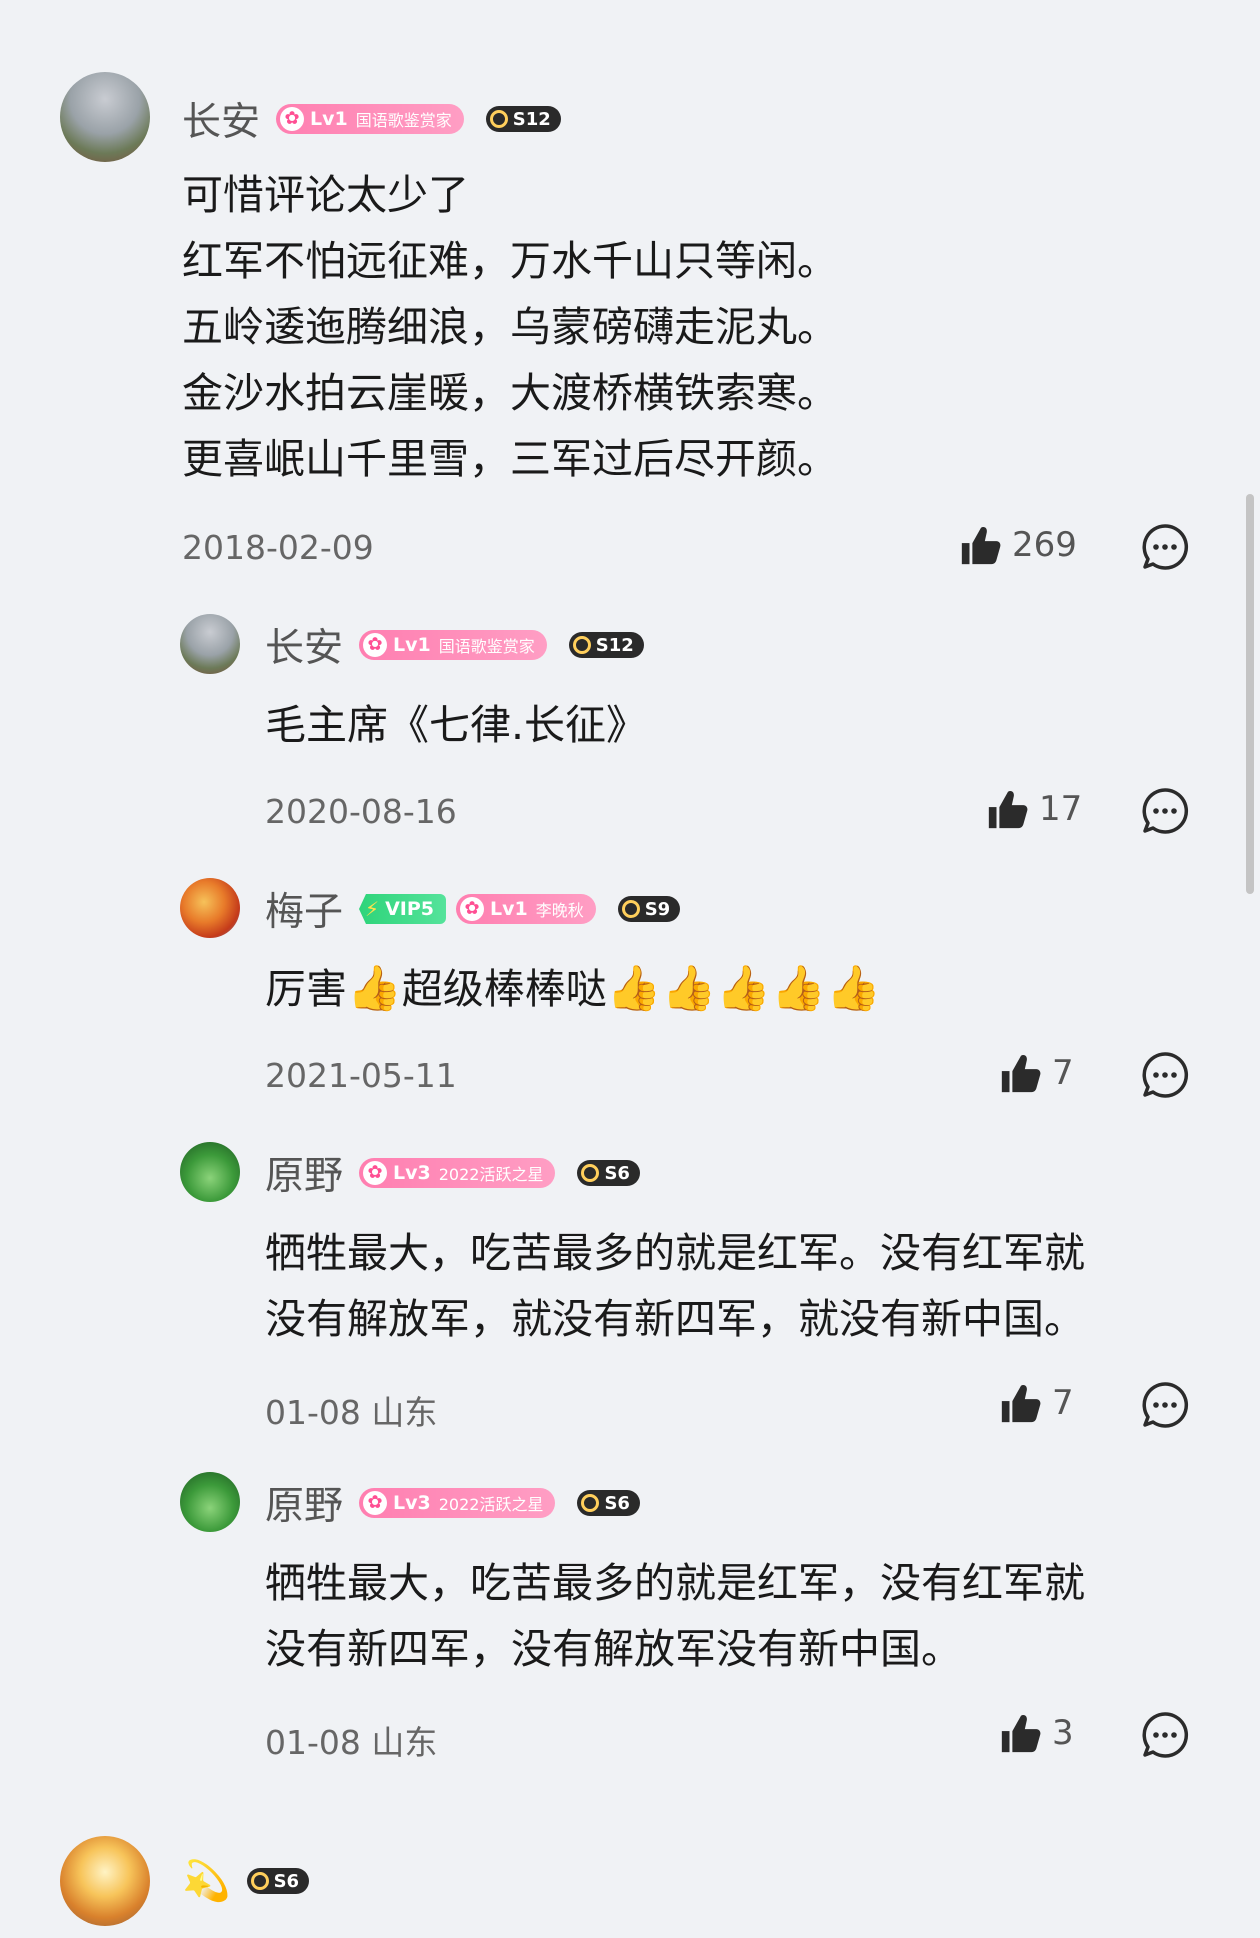 The image size is (1260, 1938). Describe the element at coordinates (675, 1616) in the screenshot. I see `comment-text: 牺牲最大，吃苦最多的就是红军，没有红军就 没有新四军，没有解放军没有新中国。` at that location.